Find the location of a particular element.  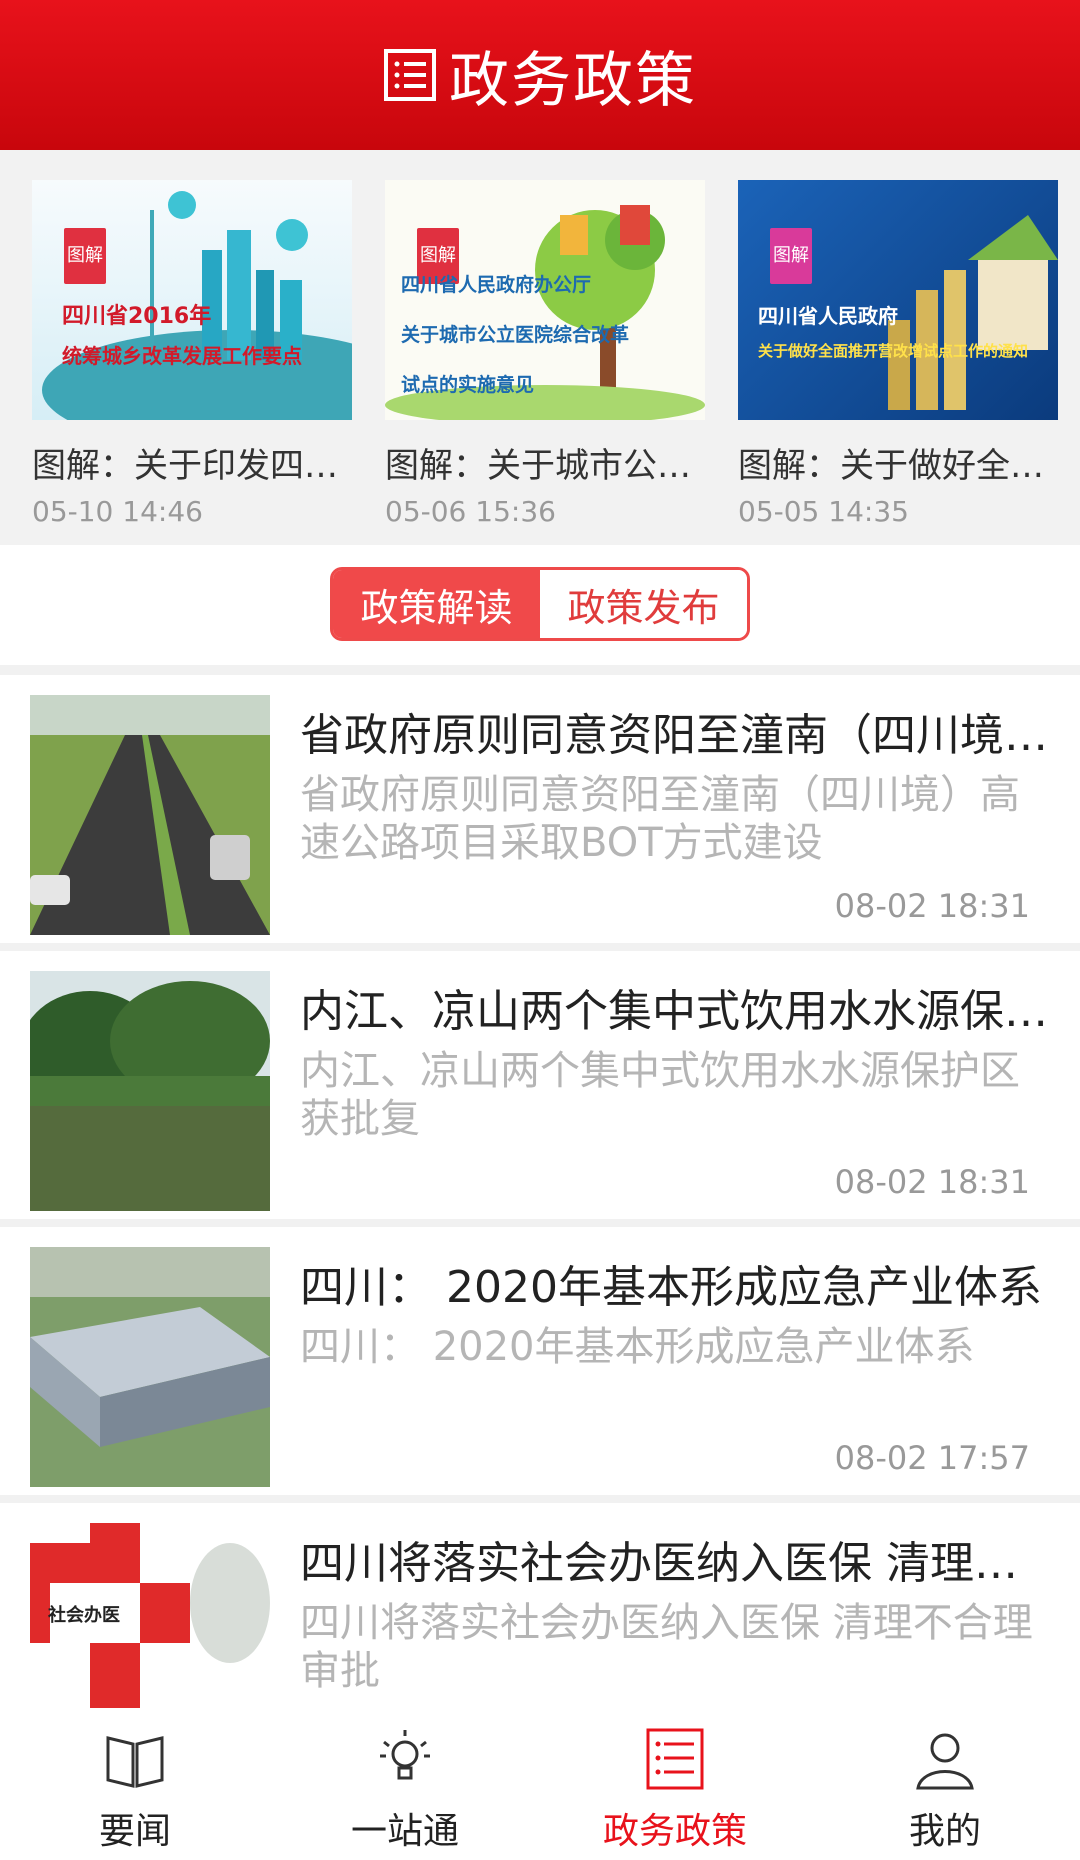

bottom-nav: 要闻 一站通 政务政策 我的 is located at coordinates (540, 1784).